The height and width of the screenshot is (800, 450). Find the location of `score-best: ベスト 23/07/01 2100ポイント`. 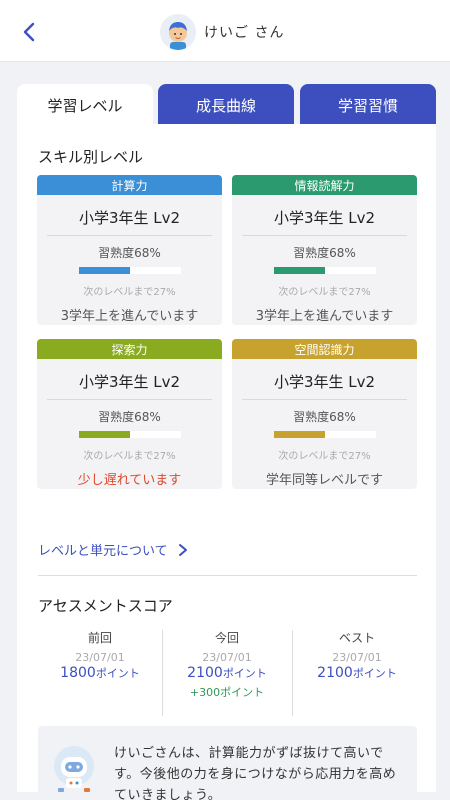

score-best: ベスト 23/07/01 2100ポイント is located at coordinates (357, 655).